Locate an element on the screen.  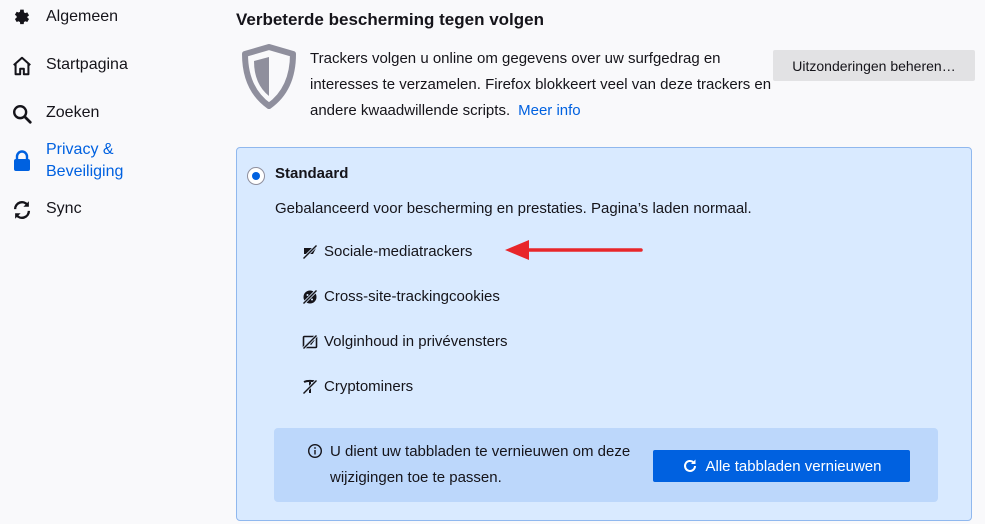
search-icon is located at coordinates (22, 114).